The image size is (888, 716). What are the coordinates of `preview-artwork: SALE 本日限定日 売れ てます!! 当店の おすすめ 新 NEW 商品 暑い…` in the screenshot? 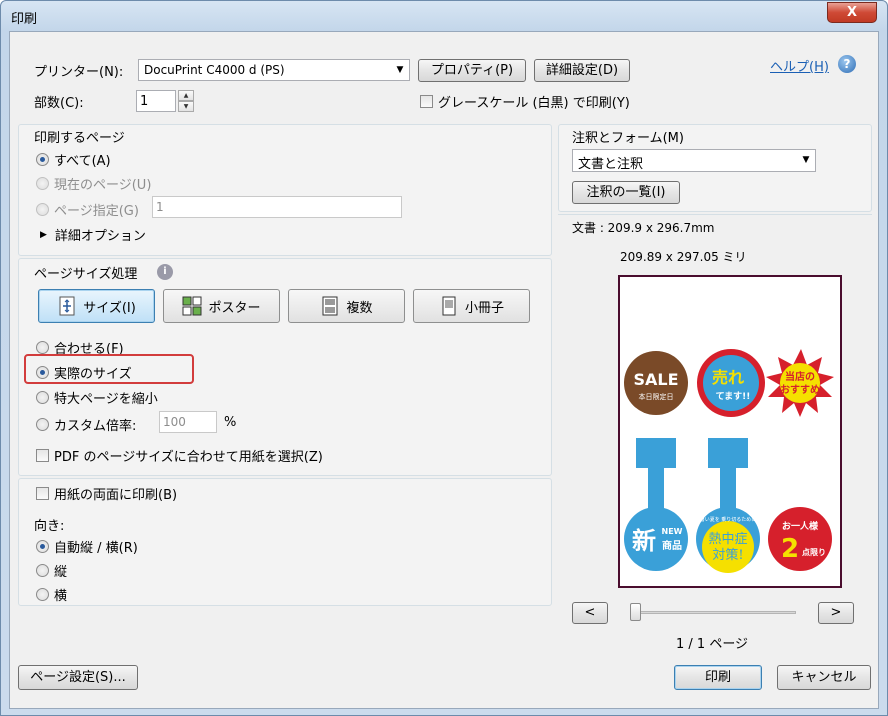 It's located at (729, 461).